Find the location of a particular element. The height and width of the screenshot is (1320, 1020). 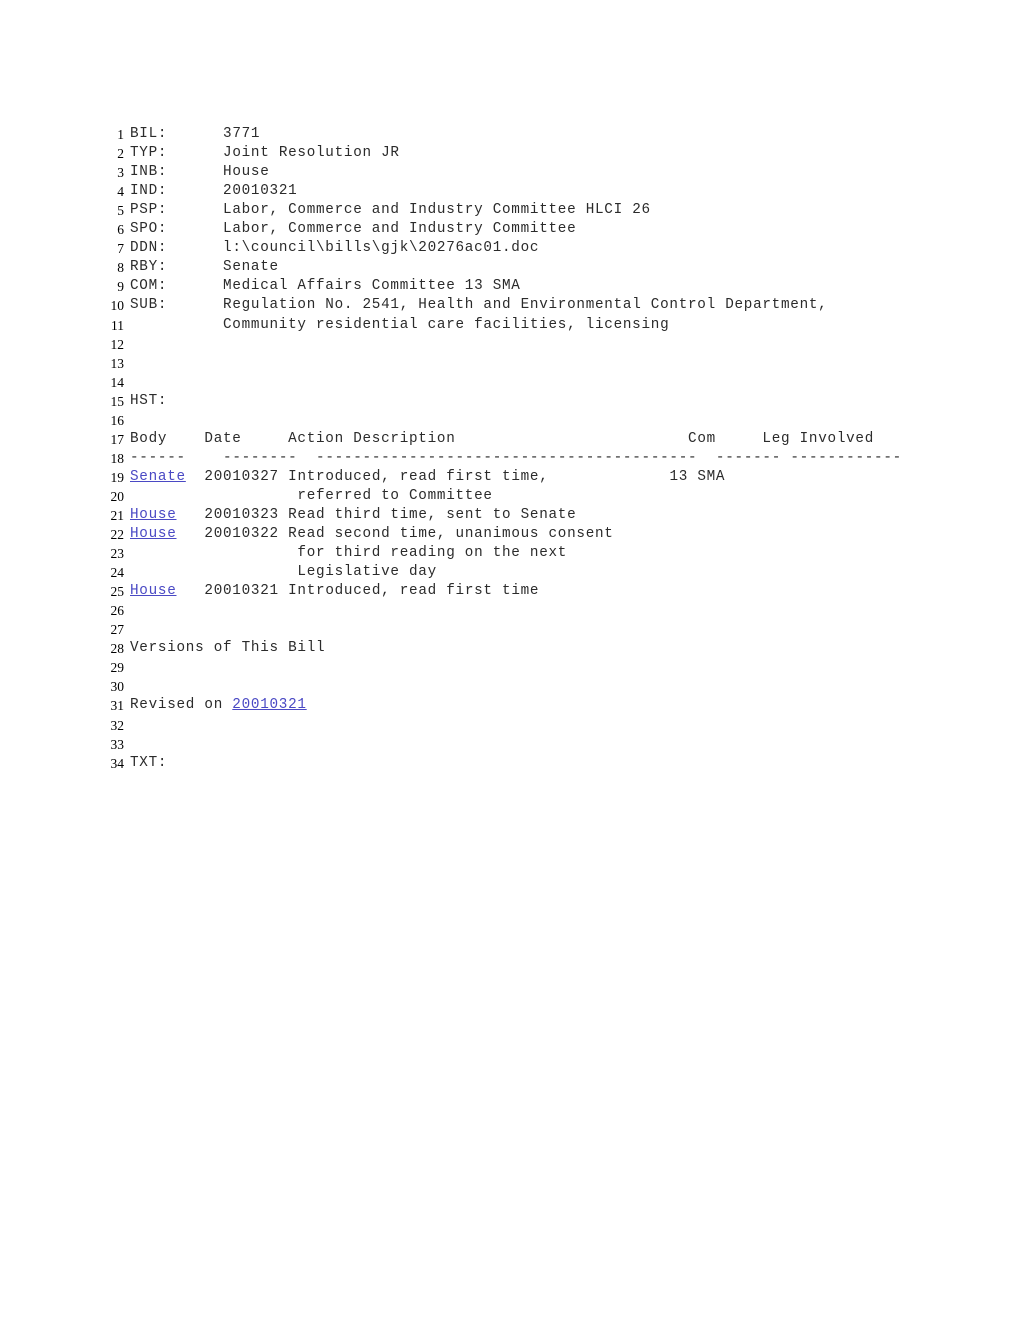

record-line-blank: 12 is located at coordinates (528, 334).